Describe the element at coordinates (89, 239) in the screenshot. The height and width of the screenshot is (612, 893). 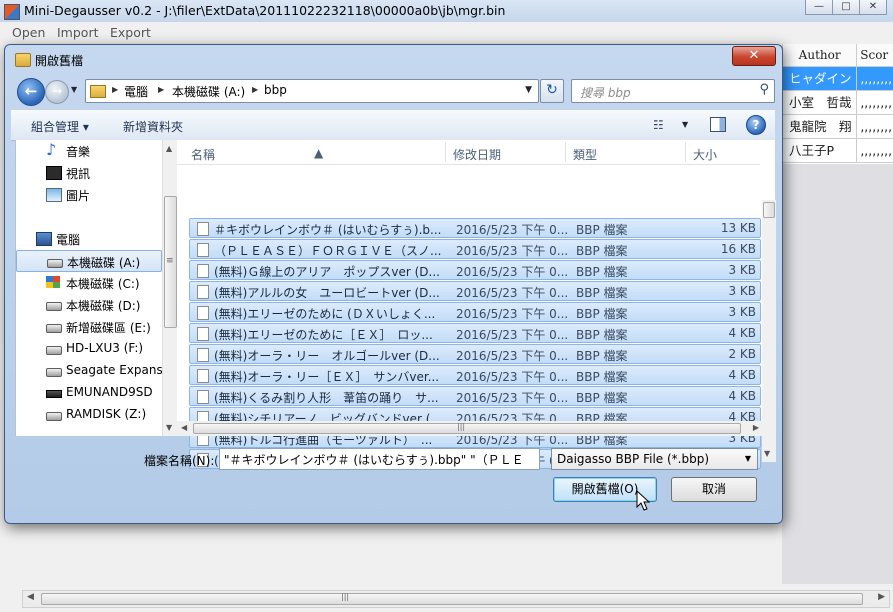
I see `nav-item-computer: 電腦` at that location.